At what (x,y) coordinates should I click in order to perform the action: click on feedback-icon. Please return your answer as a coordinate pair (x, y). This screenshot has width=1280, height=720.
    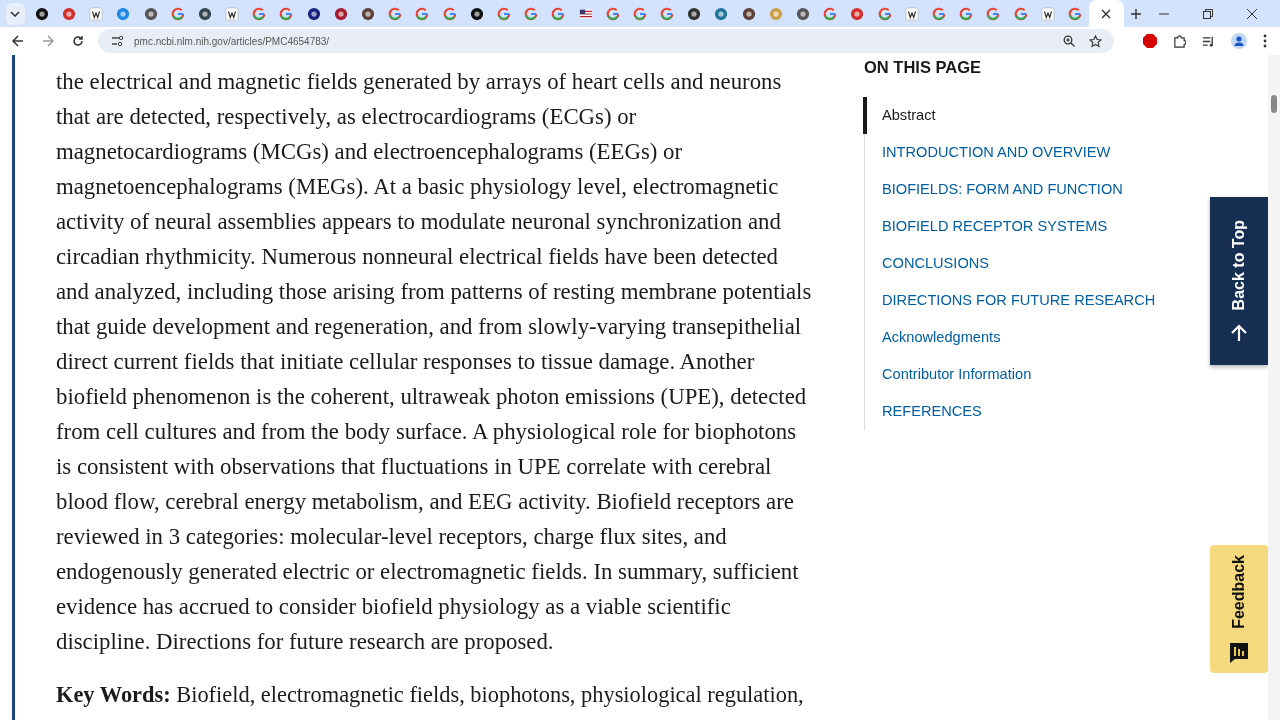
    Looking at the image, I should click on (1239, 652).